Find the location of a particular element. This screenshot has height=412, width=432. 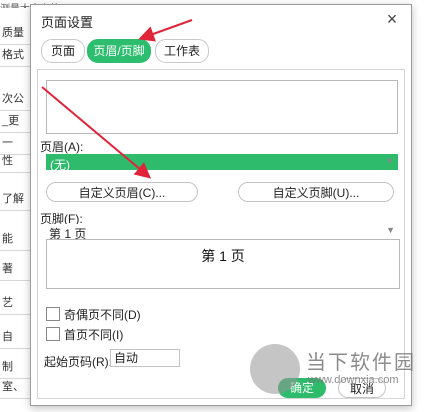

start-page-input: 自动 is located at coordinates (145, 358).